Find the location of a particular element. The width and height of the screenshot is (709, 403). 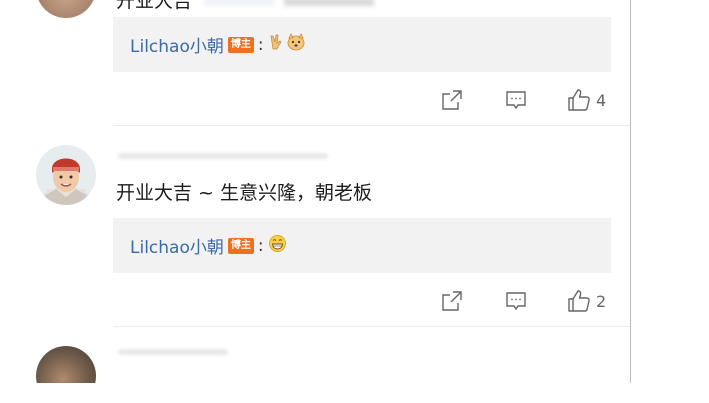

grinning-face-icon is located at coordinates (277, 246).